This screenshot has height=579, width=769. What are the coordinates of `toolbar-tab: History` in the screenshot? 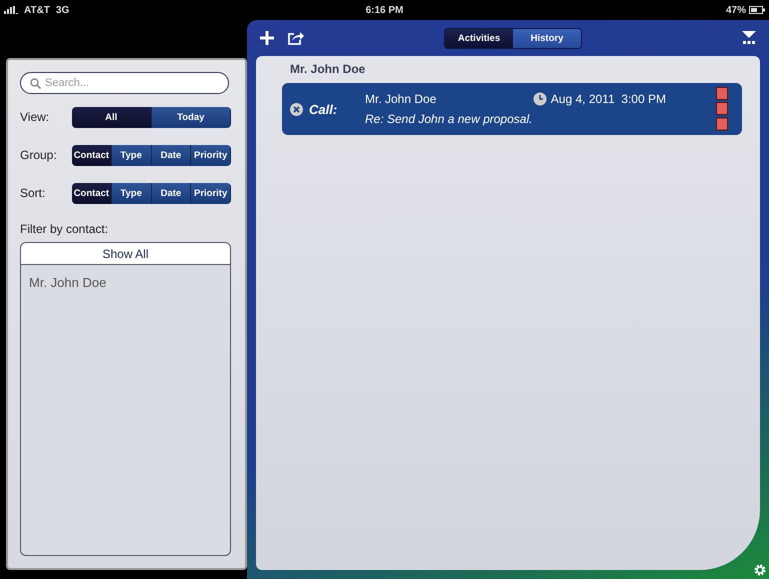 It's located at (547, 38).